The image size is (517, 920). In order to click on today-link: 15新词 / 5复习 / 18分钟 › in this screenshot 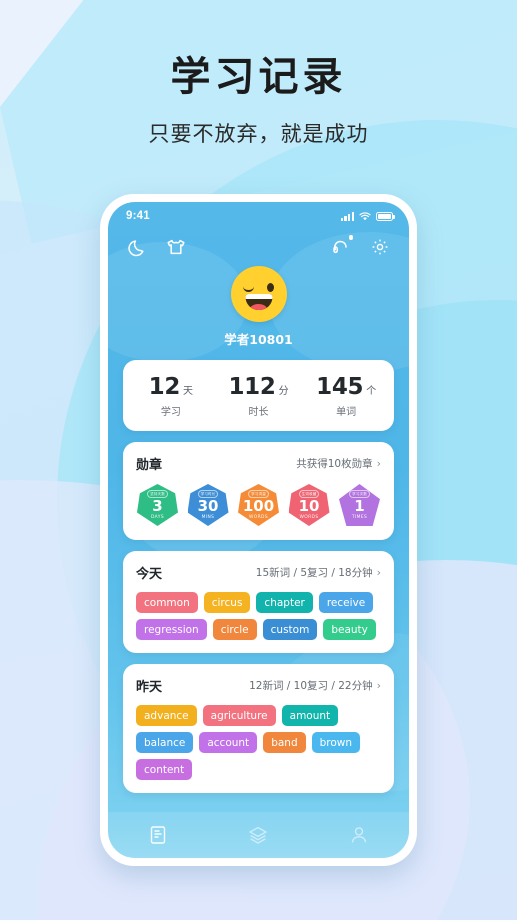, I will do `click(318, 572)`.